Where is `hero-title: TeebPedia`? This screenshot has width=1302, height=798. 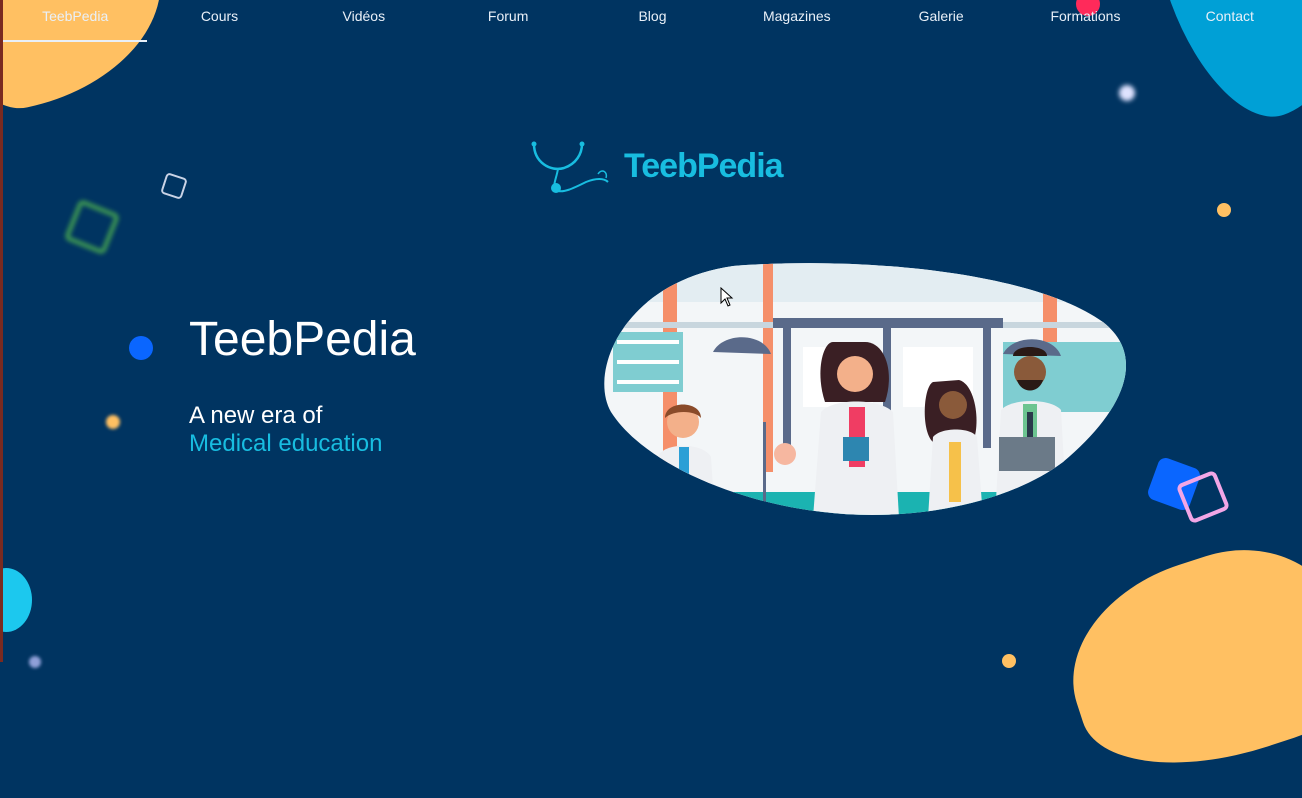 hero-title: TeebPedia is located at coordinates (302, 339).